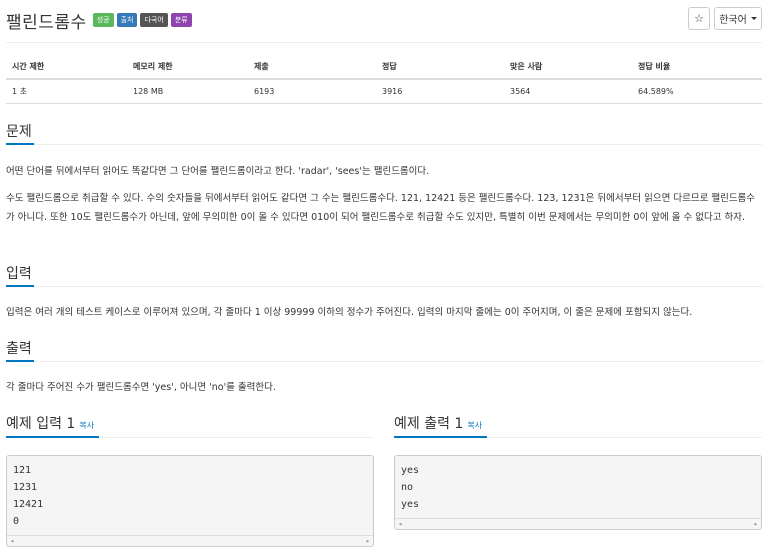  What do you see at coordinates (578, 484) in the screenshot?
I see `sample-output-lines: yes no yes` at bounding box center [578, 484].